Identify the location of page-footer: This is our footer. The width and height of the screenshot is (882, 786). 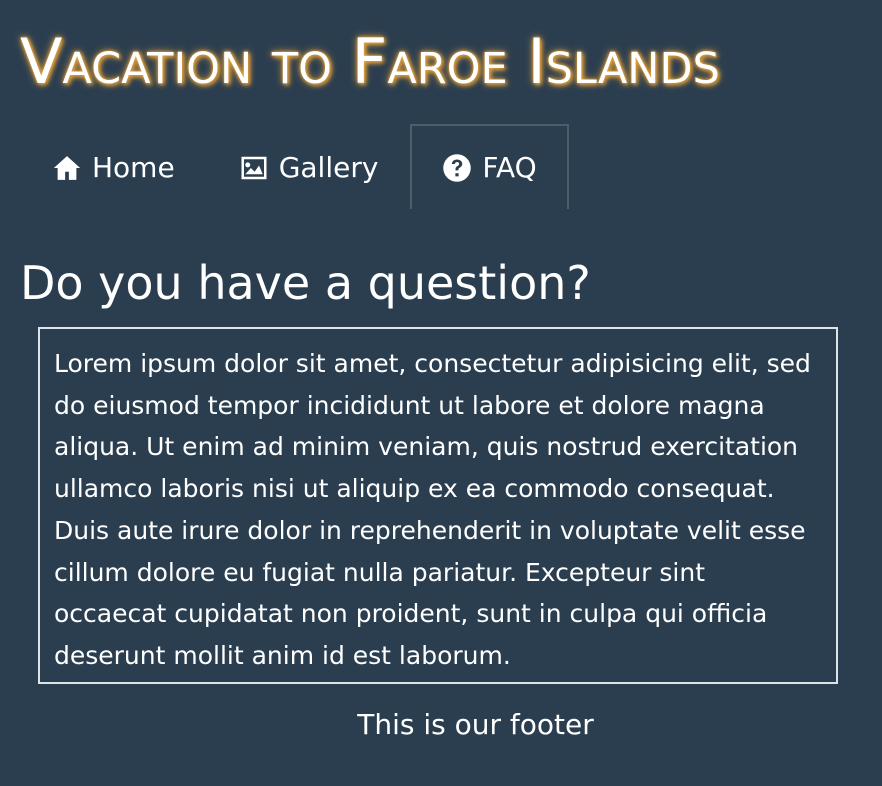
(475, 724).